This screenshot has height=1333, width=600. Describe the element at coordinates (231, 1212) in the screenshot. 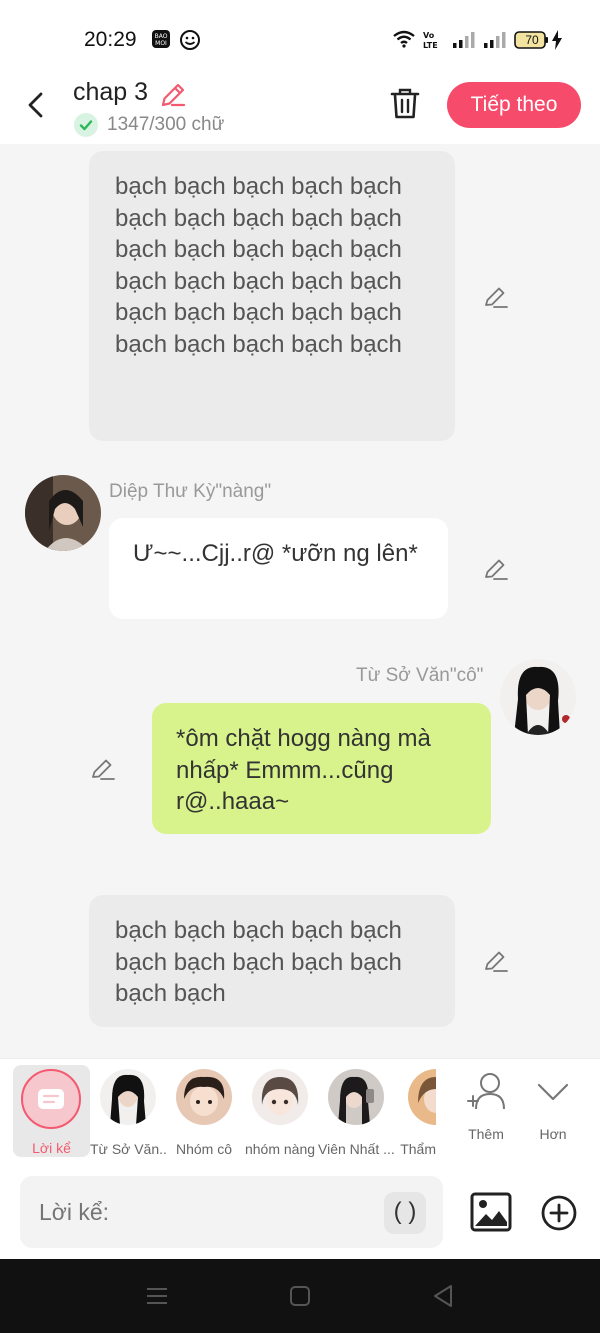

I see `narration-input` at that location.